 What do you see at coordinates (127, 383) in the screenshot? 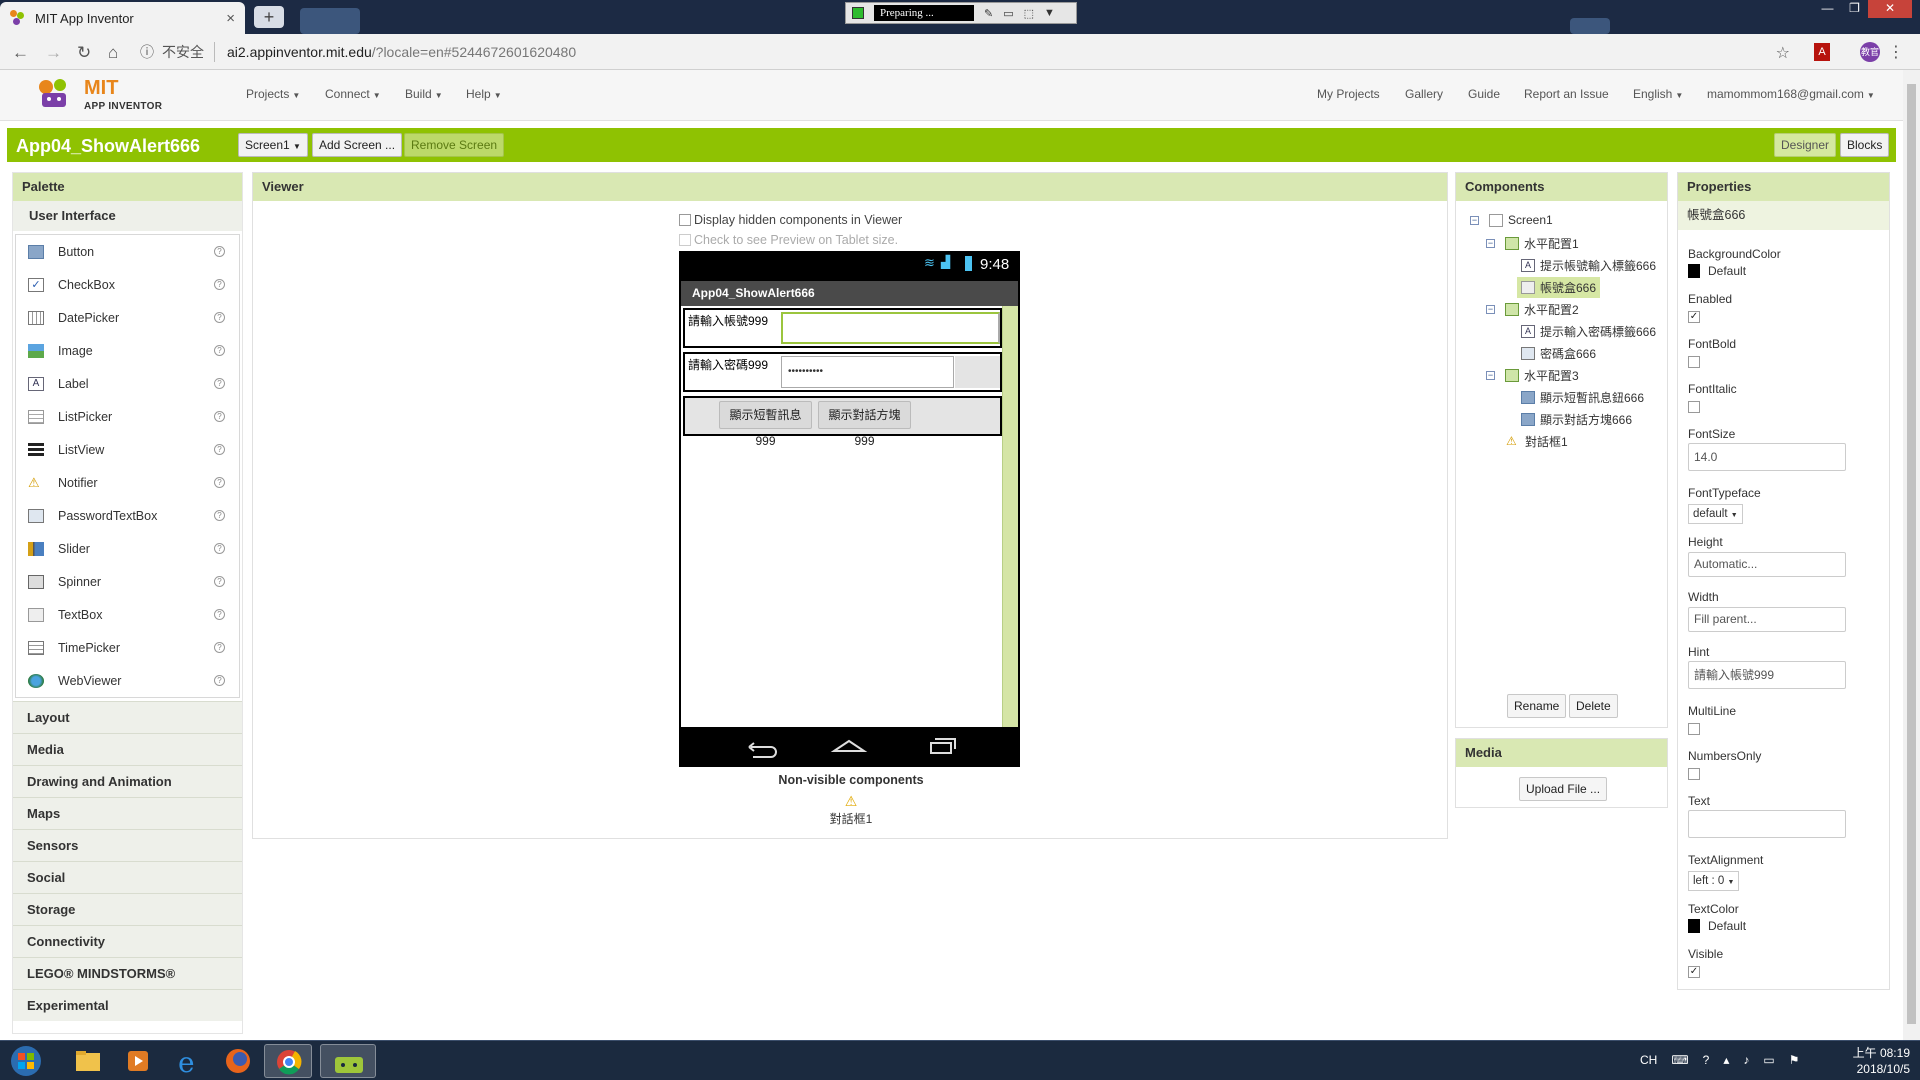
I see `palette-item-label: A Label?` at bounding box center [127, 383].